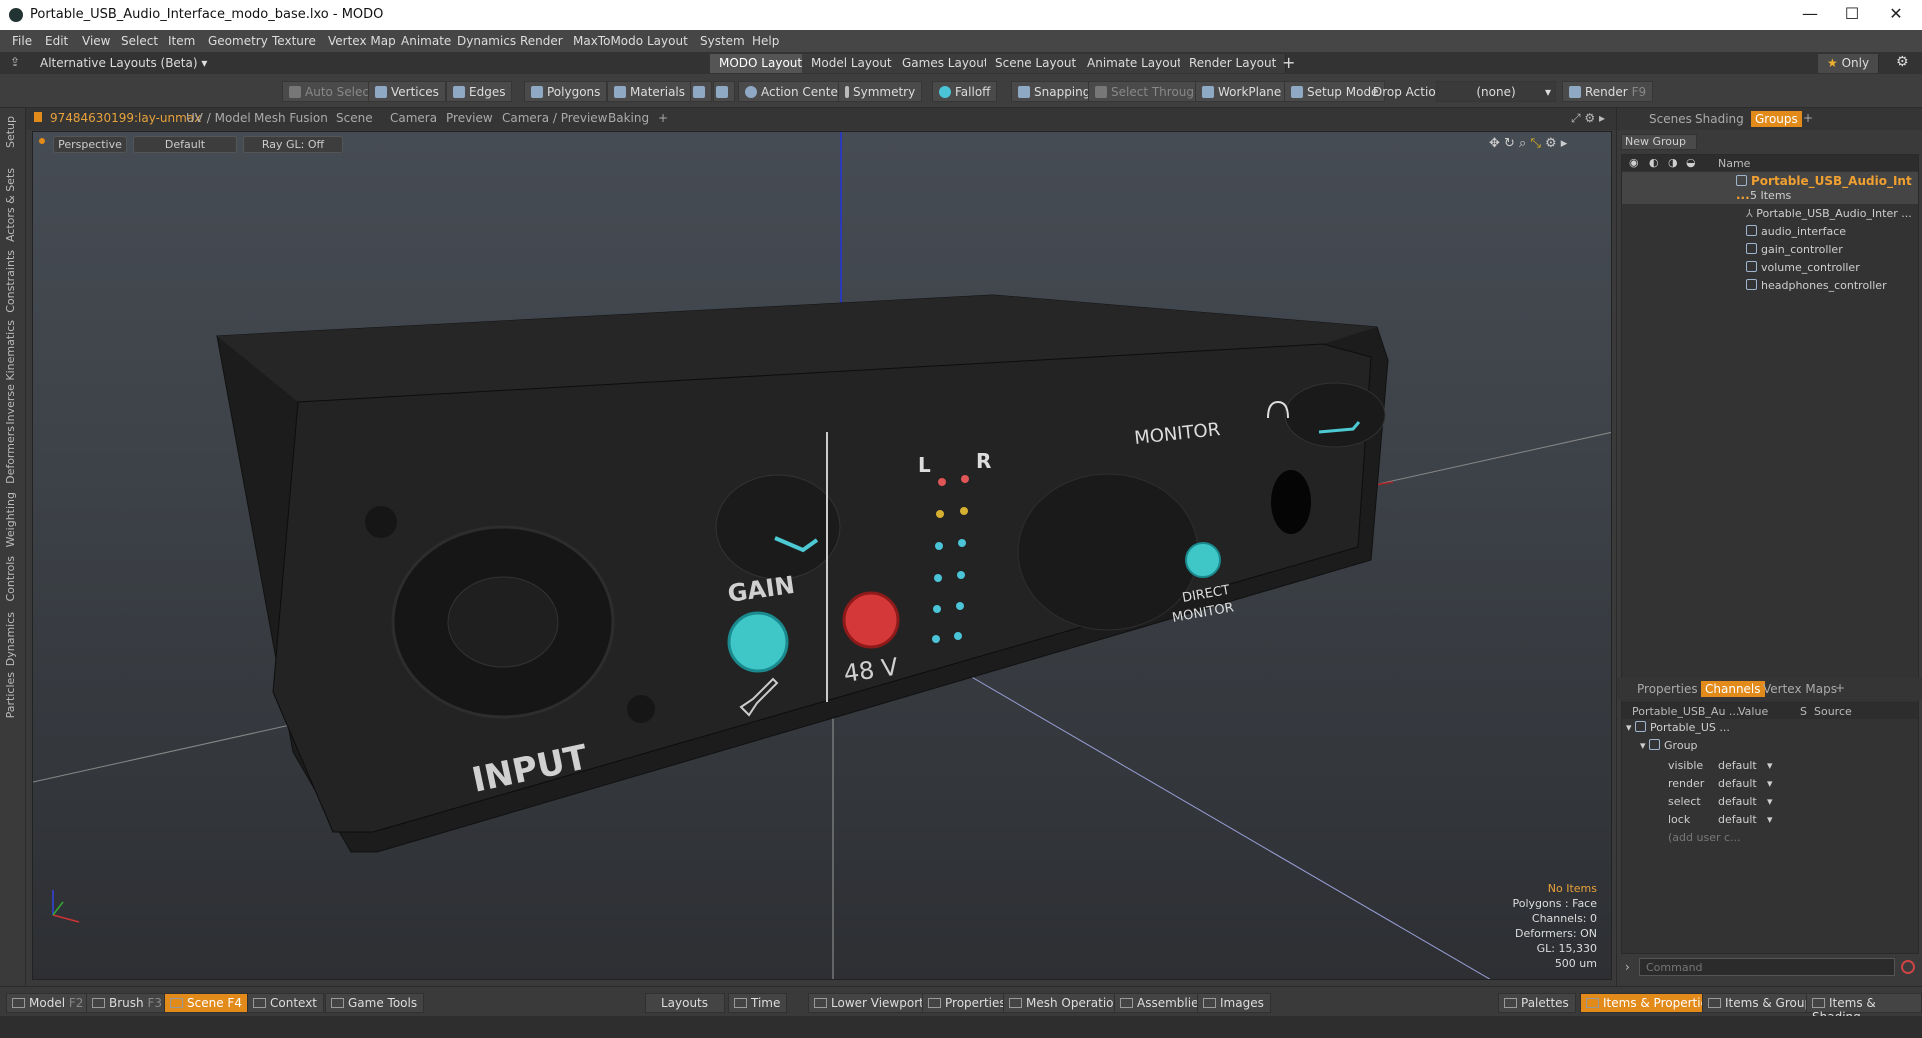  What do you see at coordinates (965, 91) in the screenshot?
I see `falloff-button: Falloff` at bounding box center [965, 91].